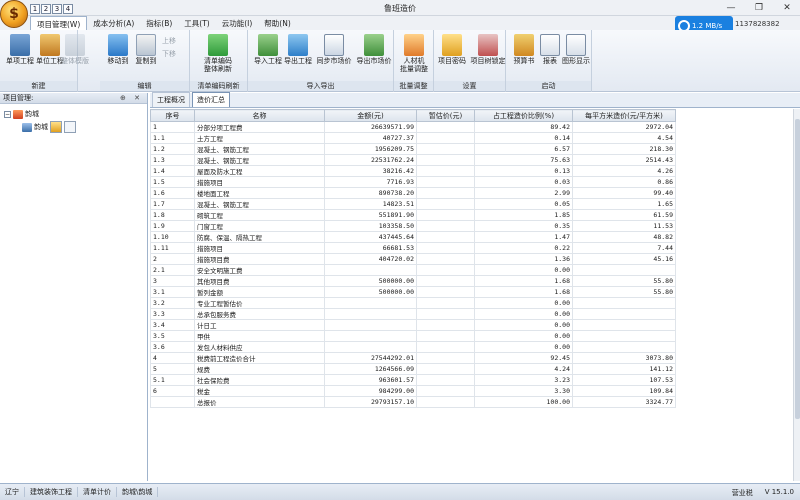 This screenshot has width=800, height=500. I want to click on tab-label: 项目管理(W), so click(59, 24).